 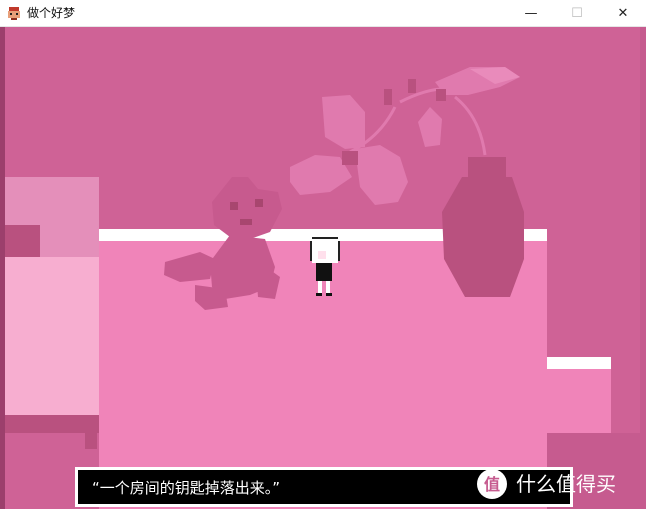 I want to click on title-bar: 做个好梦 — ☐ ✕, so click(x=323, y=13).